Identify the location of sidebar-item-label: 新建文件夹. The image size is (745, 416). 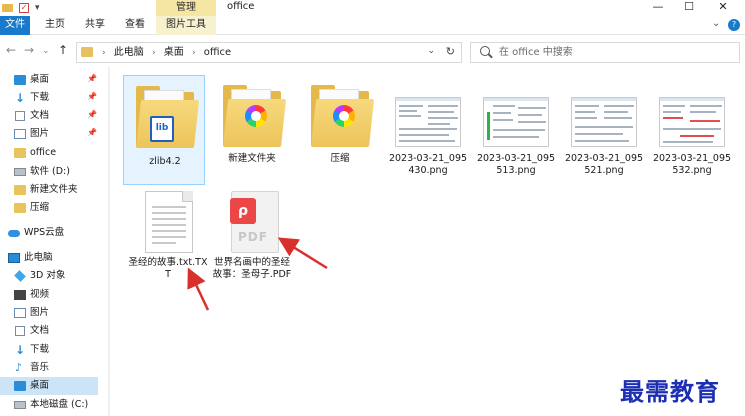
(54, 189).